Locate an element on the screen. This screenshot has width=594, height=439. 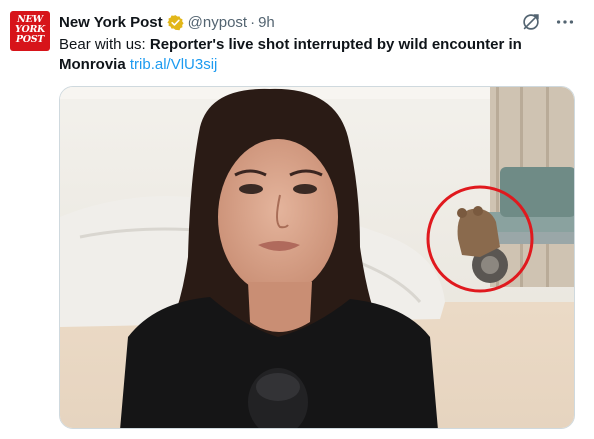
nypost-logo: NEW YORK POST is located at coordinates (29, 29).